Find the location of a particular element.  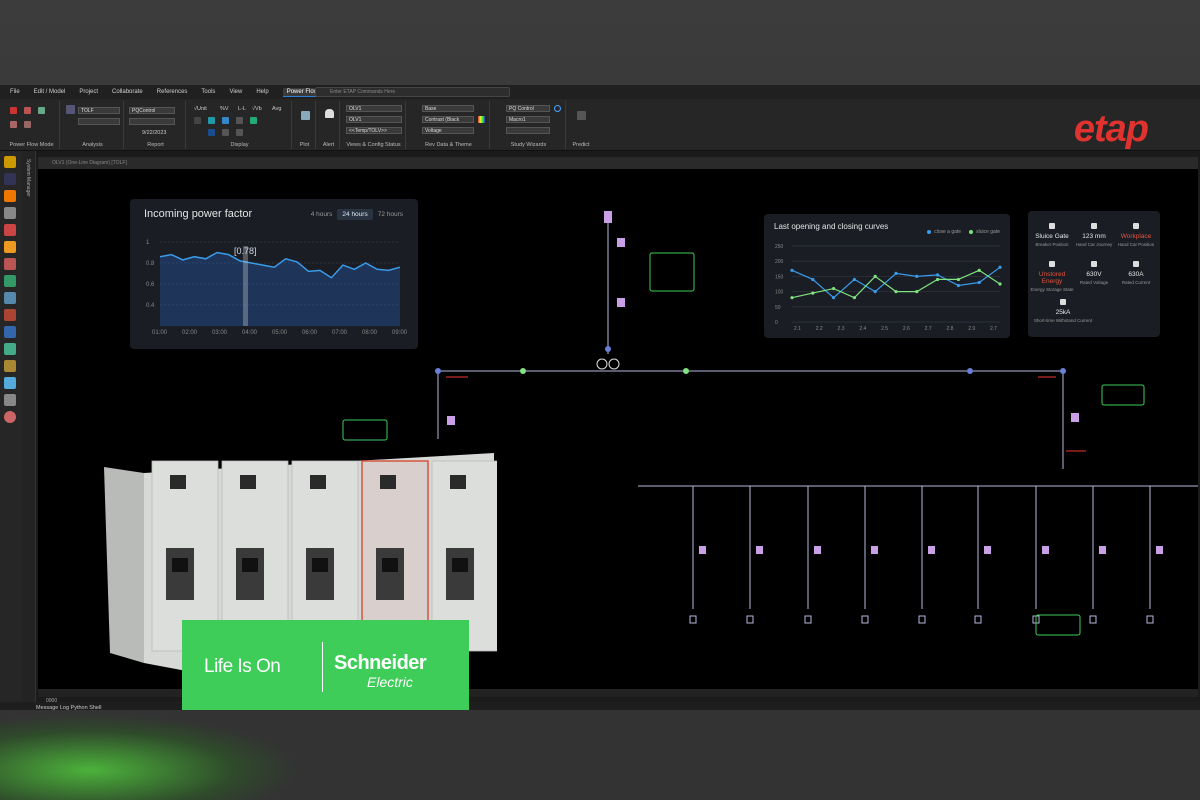

relay-icon is located at coordinates (10, 315).